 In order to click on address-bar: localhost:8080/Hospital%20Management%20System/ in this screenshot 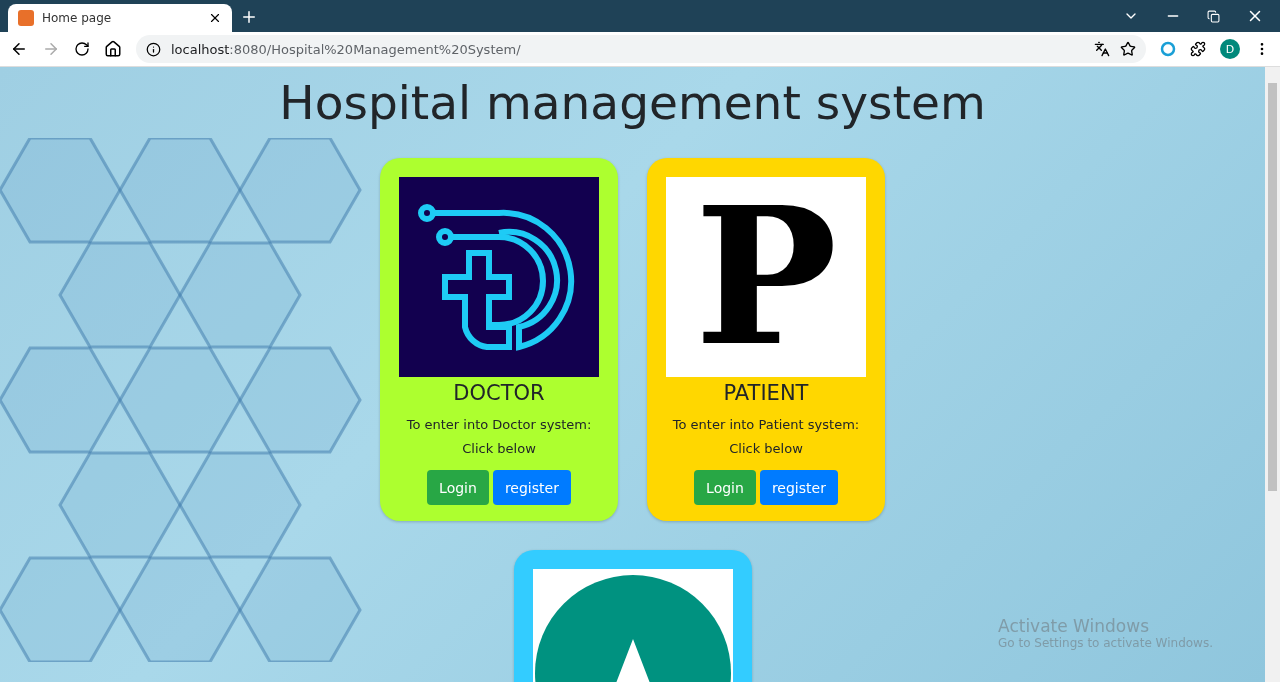, I will do `click(641, 49)`.